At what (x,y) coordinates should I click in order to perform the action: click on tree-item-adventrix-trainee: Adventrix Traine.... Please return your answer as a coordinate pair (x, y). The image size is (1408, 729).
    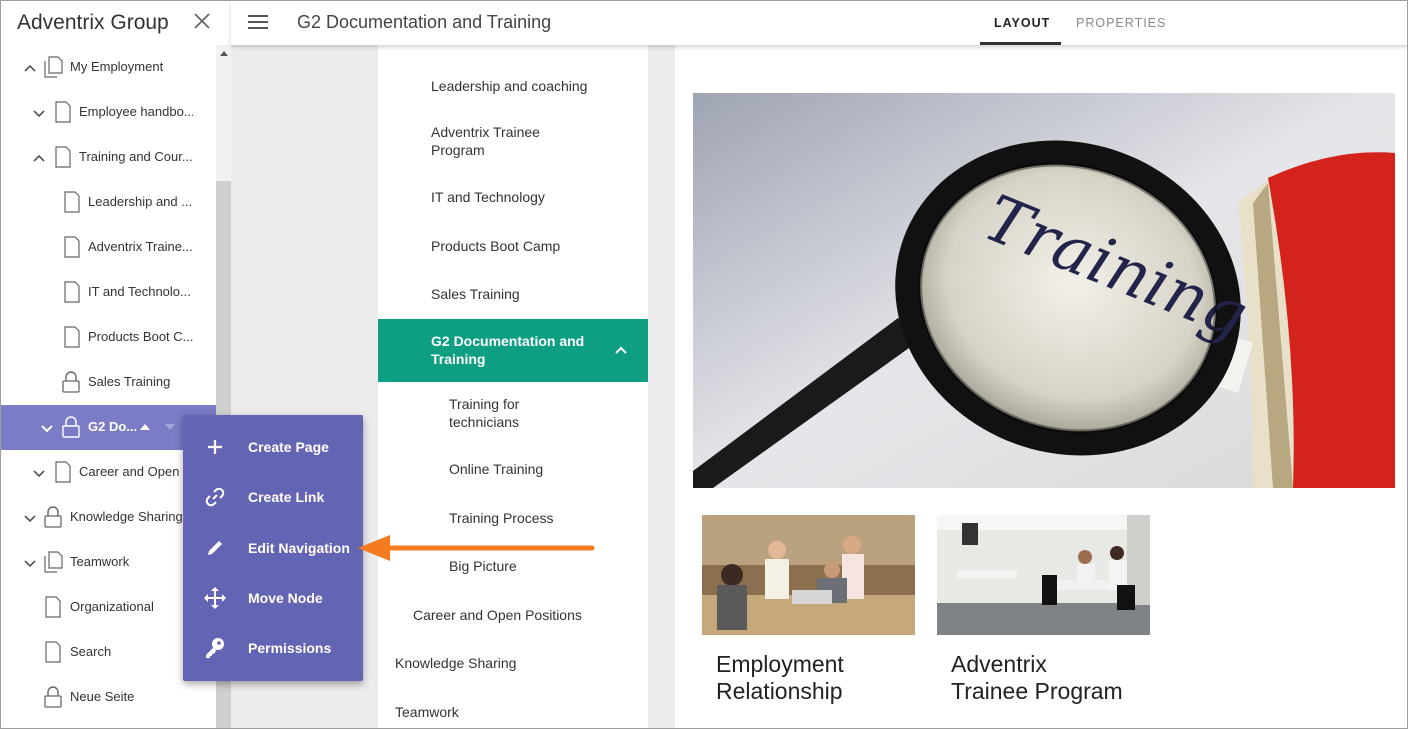
    Looking at the image, I should click on (108, 247).